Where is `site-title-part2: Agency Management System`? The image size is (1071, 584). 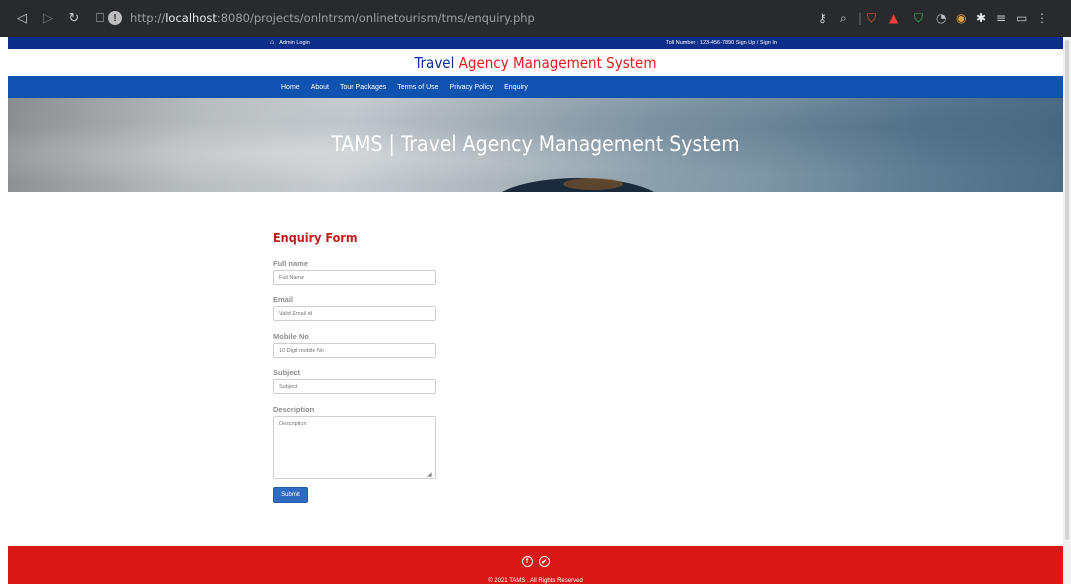
site-title-part2: Agency Management System is located at coordinates (555, 63).